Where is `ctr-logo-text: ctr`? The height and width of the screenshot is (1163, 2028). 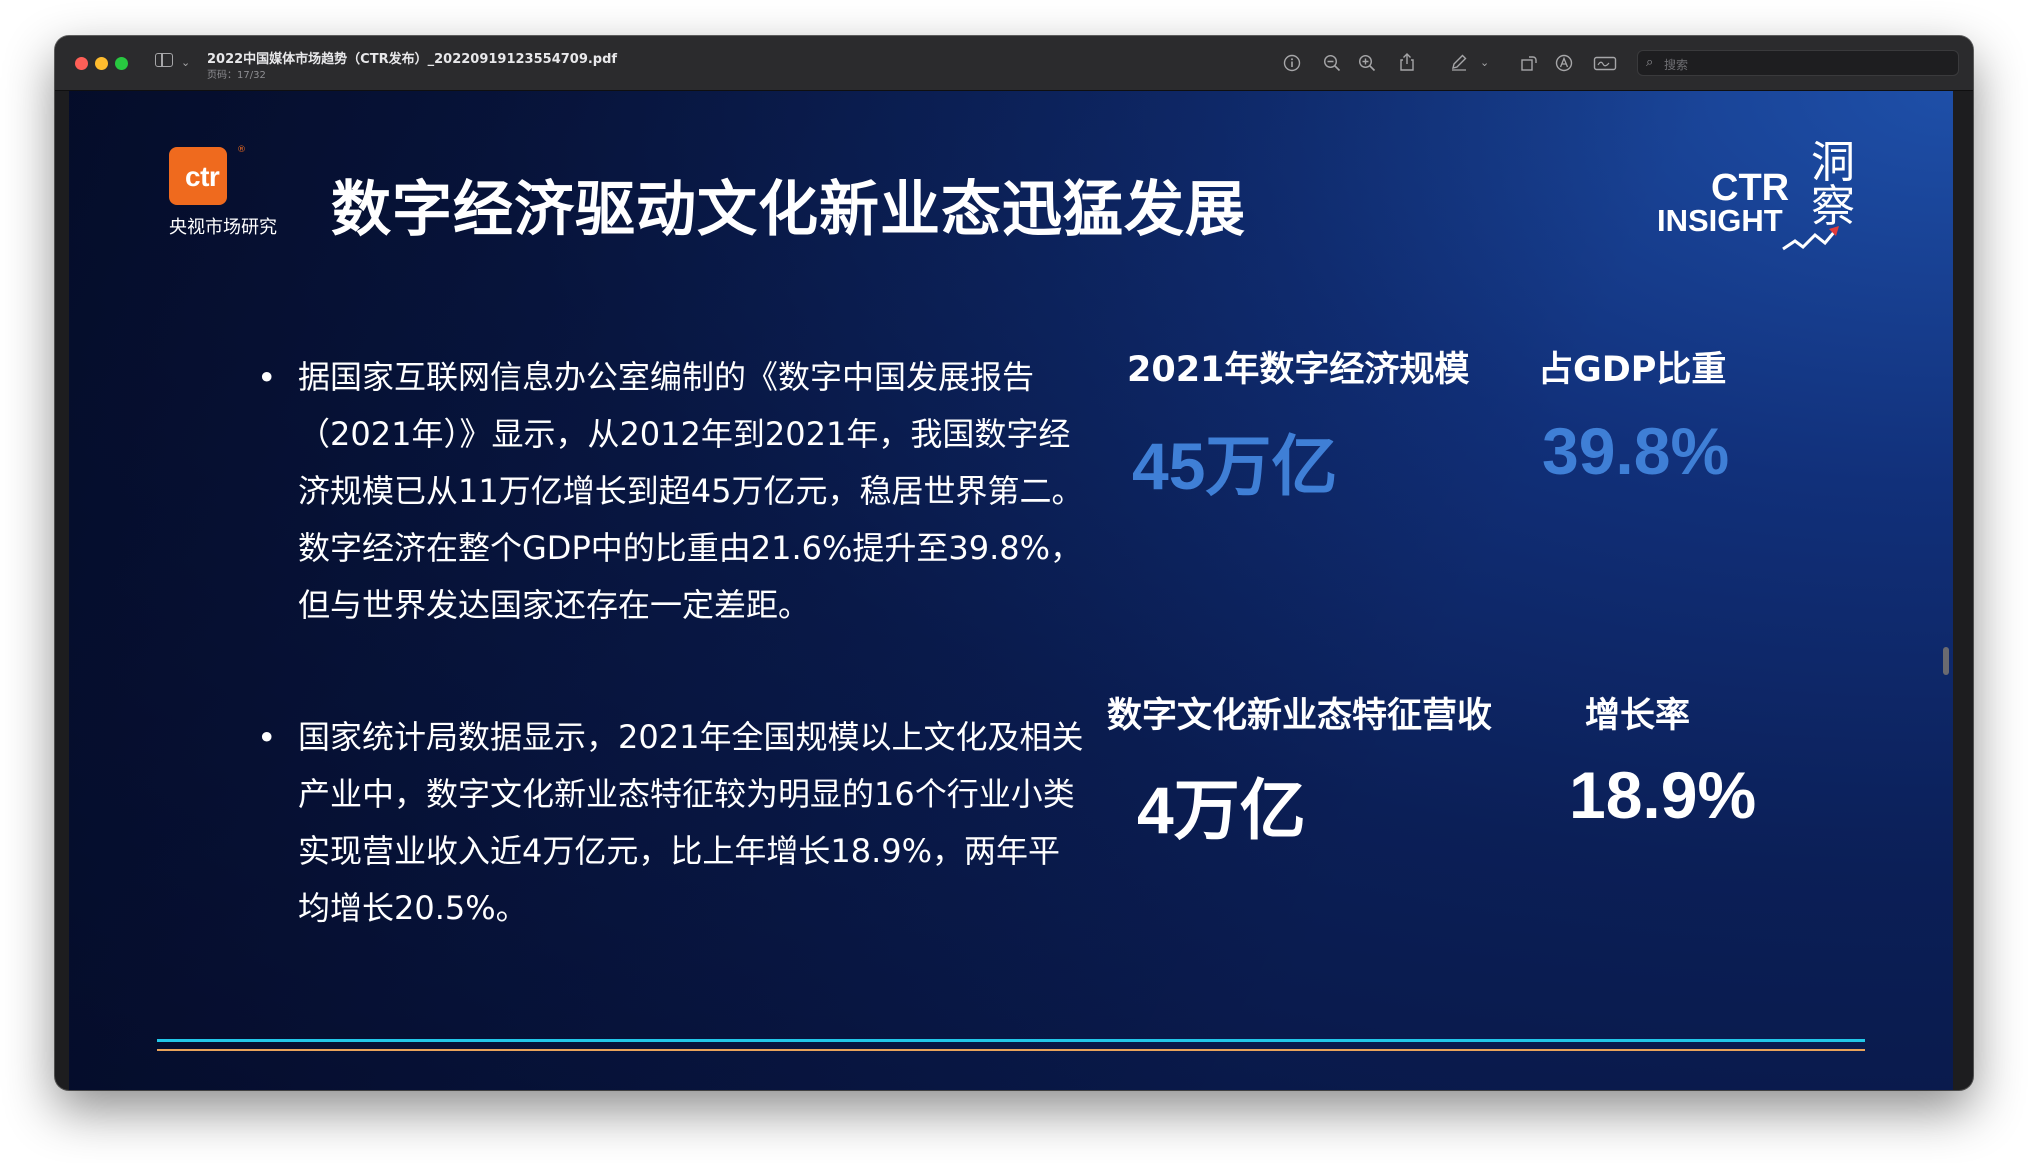 ctr-logo-text: ctr is located at coordinates (202, 176).